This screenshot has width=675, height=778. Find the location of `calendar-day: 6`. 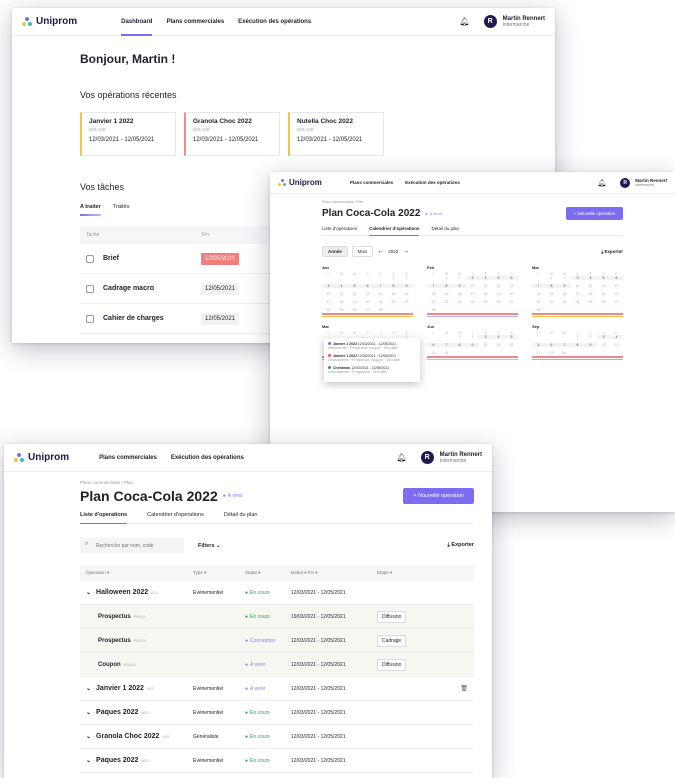

calendar-day: 6 is located at coordinates (433, 345).